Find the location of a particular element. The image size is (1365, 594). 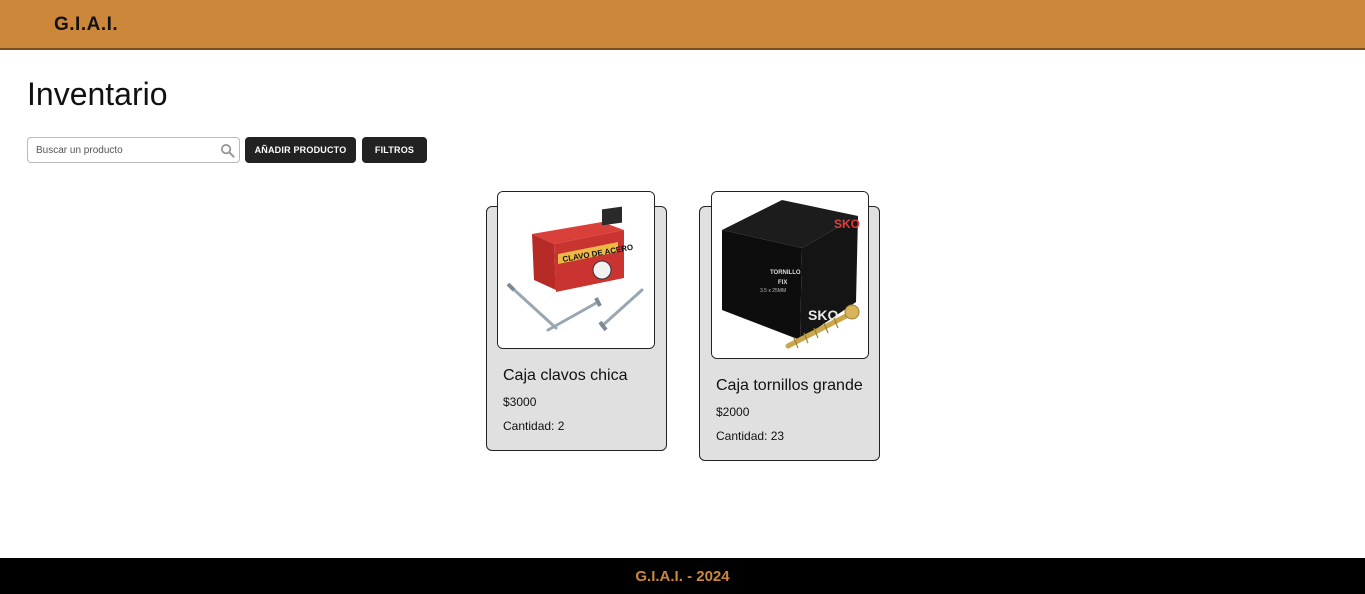

product-quantity: Cantidad: 2 is located at coordinates (534, 426).